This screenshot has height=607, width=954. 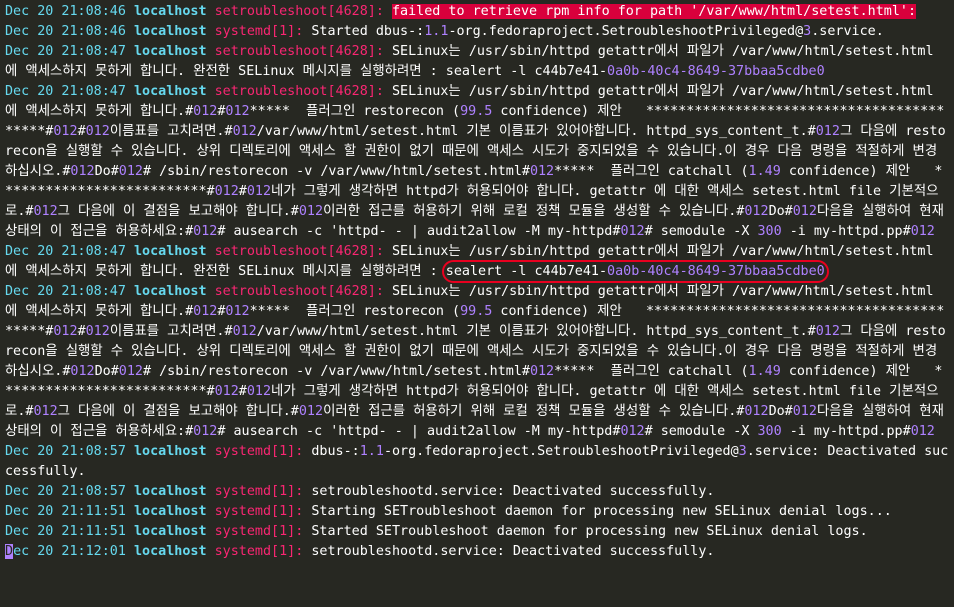 I want to click on log-text: dbus-:, so click(x=331, y=451).